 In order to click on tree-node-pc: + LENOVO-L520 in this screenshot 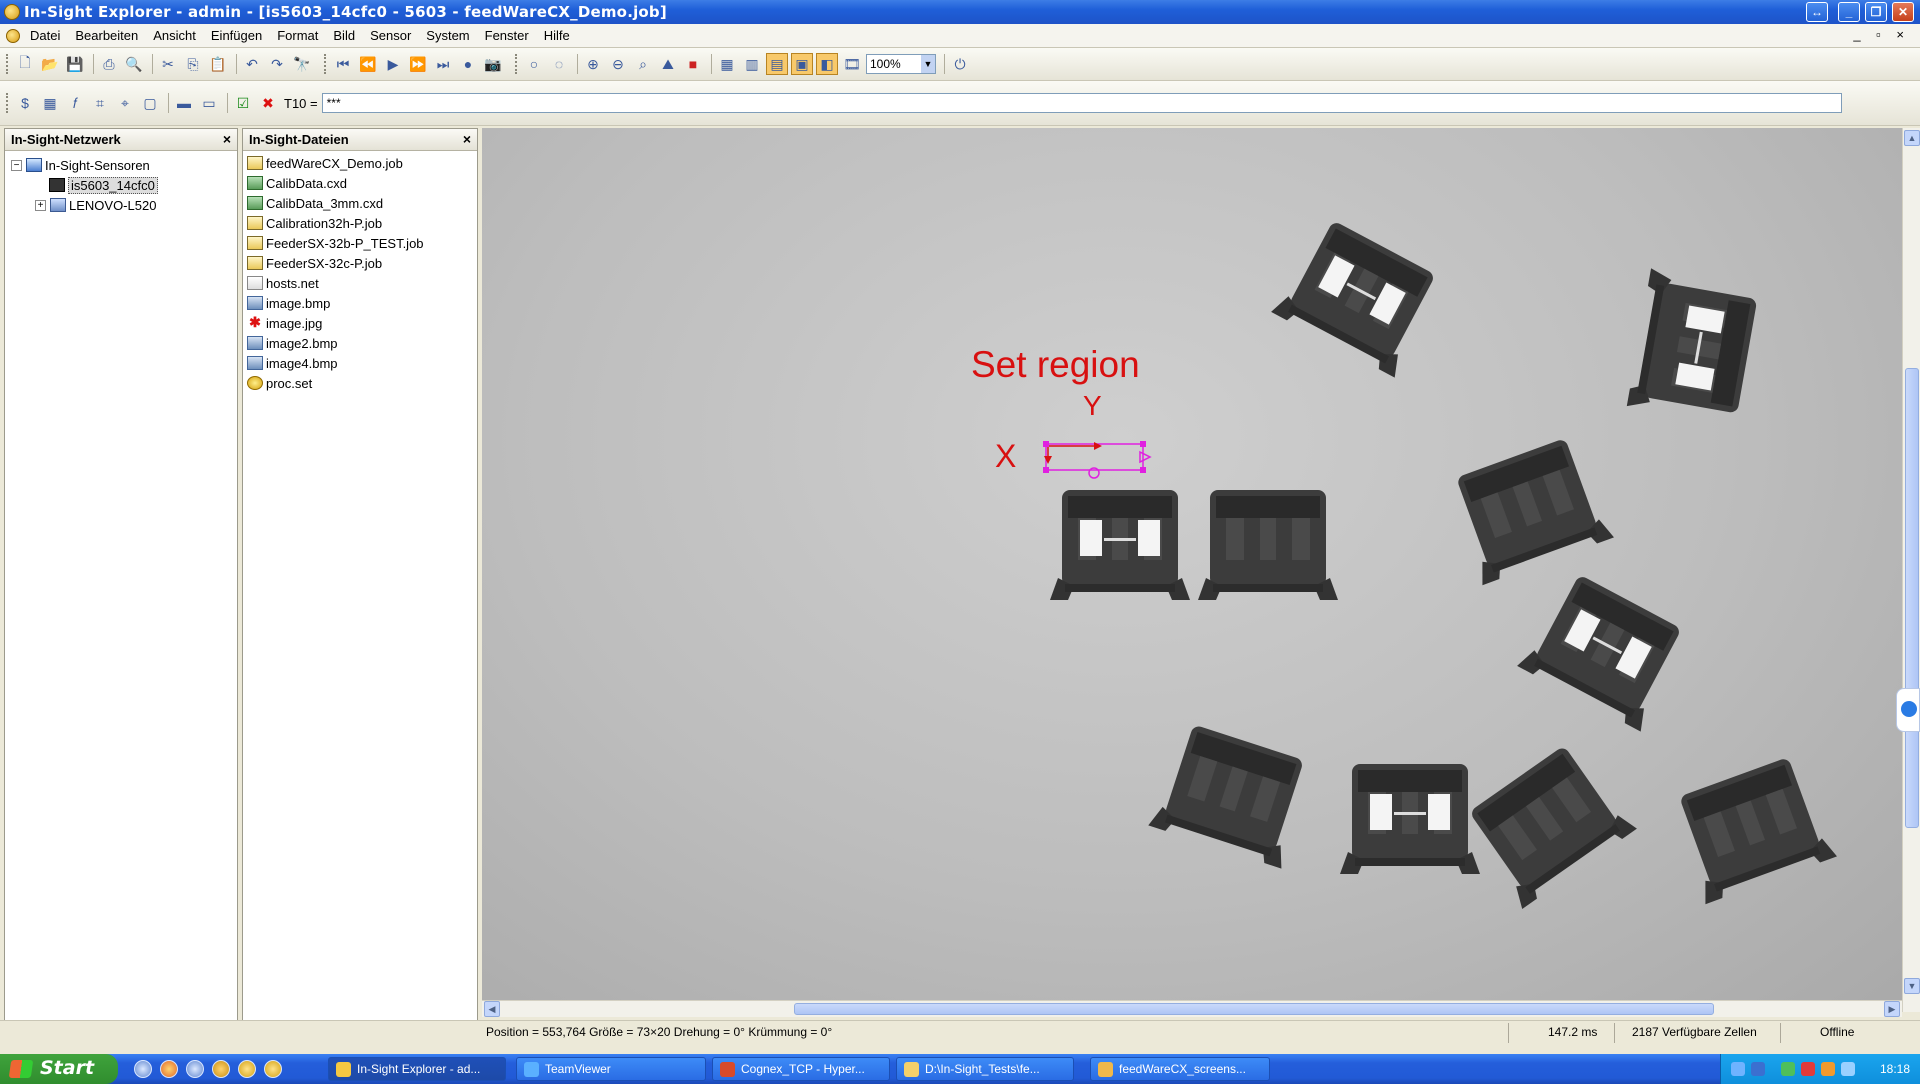, I will do `click(121, 205)`.